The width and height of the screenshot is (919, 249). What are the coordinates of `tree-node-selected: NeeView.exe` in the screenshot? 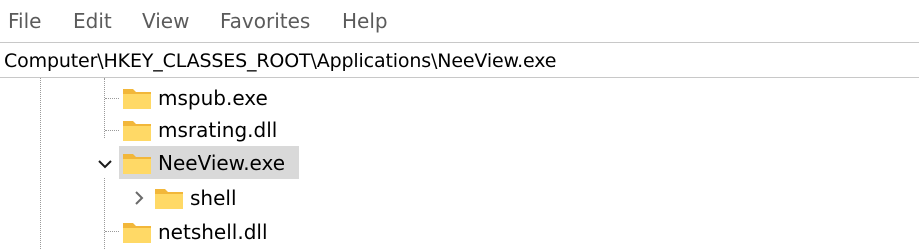 It's located at (459, 163).